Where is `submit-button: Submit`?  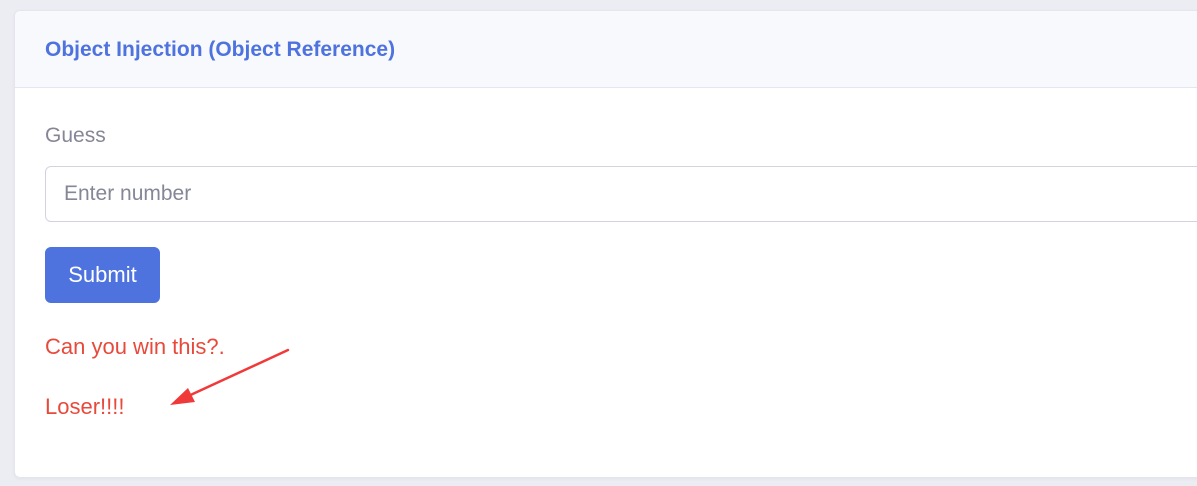
submit-button: Submit is located at coordinates (102, 275).